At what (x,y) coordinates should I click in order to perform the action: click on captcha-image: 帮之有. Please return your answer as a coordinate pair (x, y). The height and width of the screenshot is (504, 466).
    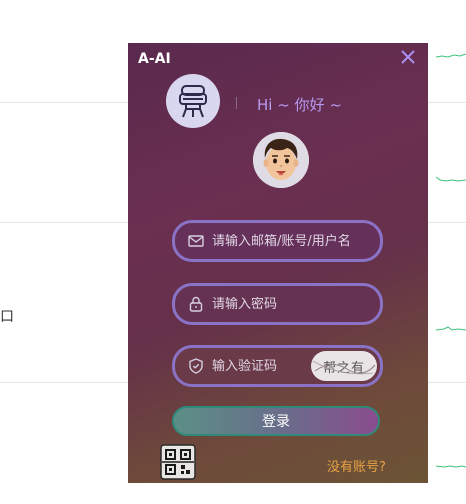
    Looking at the image, I should click on (344, 366).